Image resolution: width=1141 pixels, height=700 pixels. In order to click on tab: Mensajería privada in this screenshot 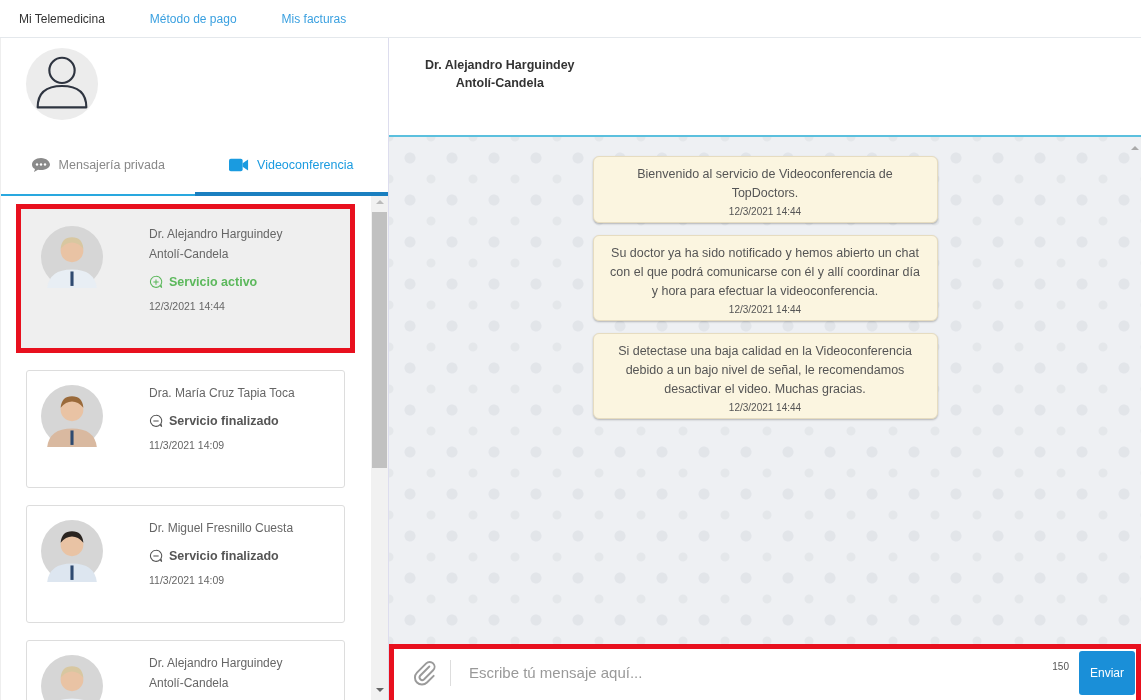, I will do `click(98, 167)`.